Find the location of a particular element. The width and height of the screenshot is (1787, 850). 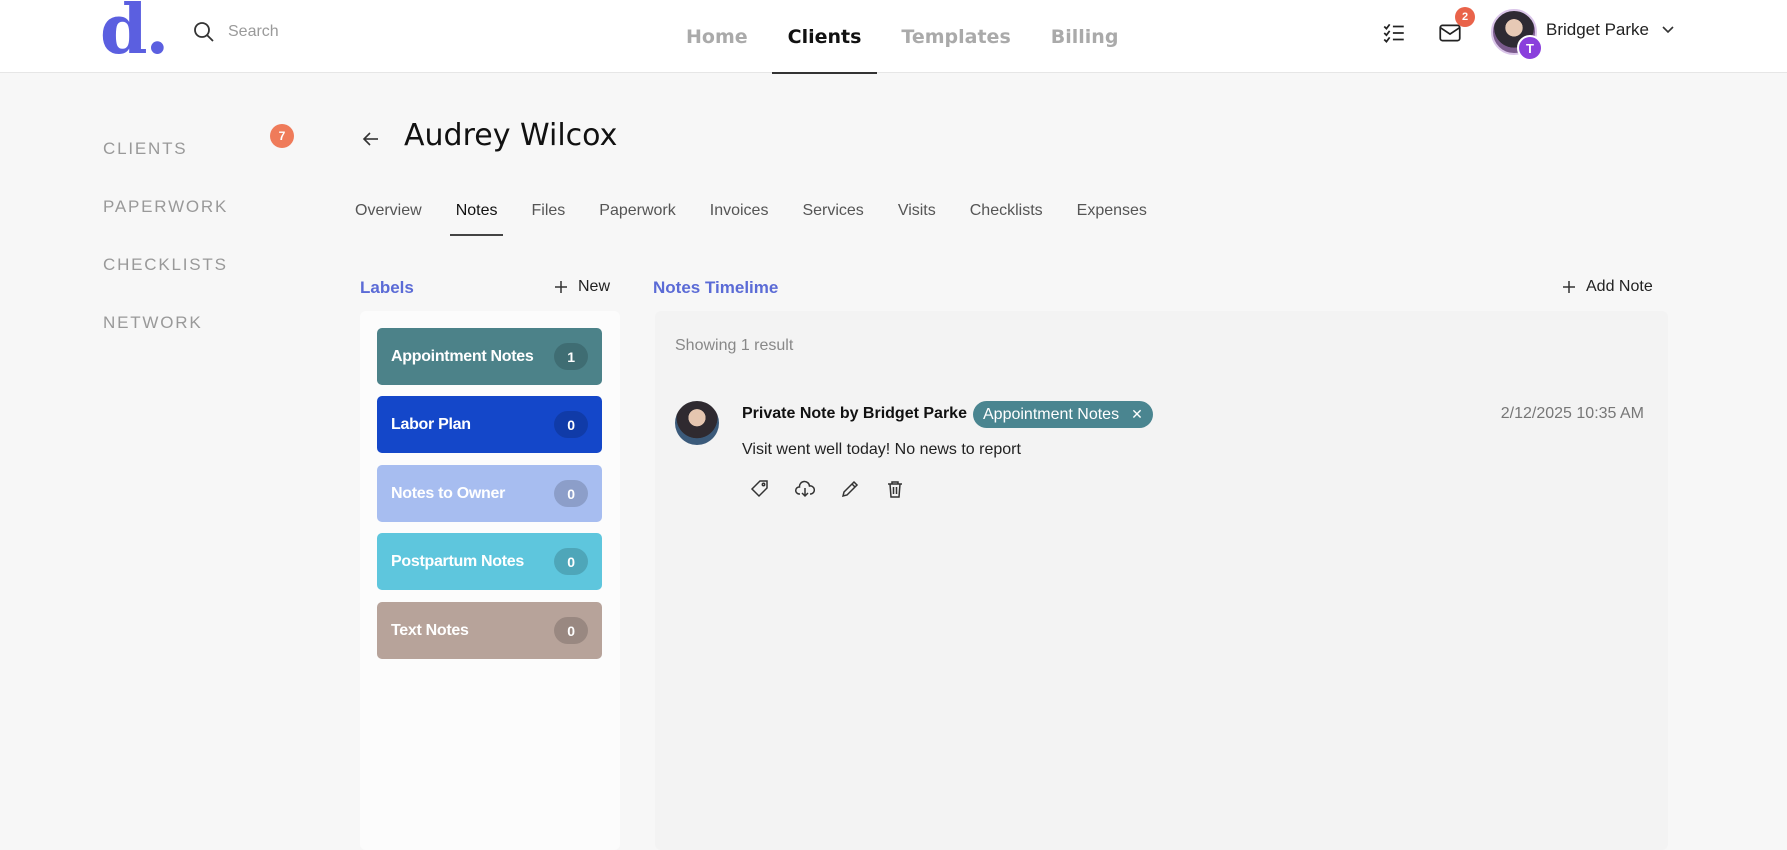

tab-paperwork: Paperwork is located at coordinates (637, 211).